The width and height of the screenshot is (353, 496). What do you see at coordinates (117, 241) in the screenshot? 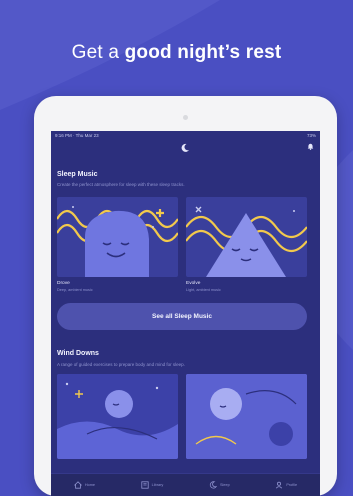
I see `drove-illustration` at bounding box center [117, 241].